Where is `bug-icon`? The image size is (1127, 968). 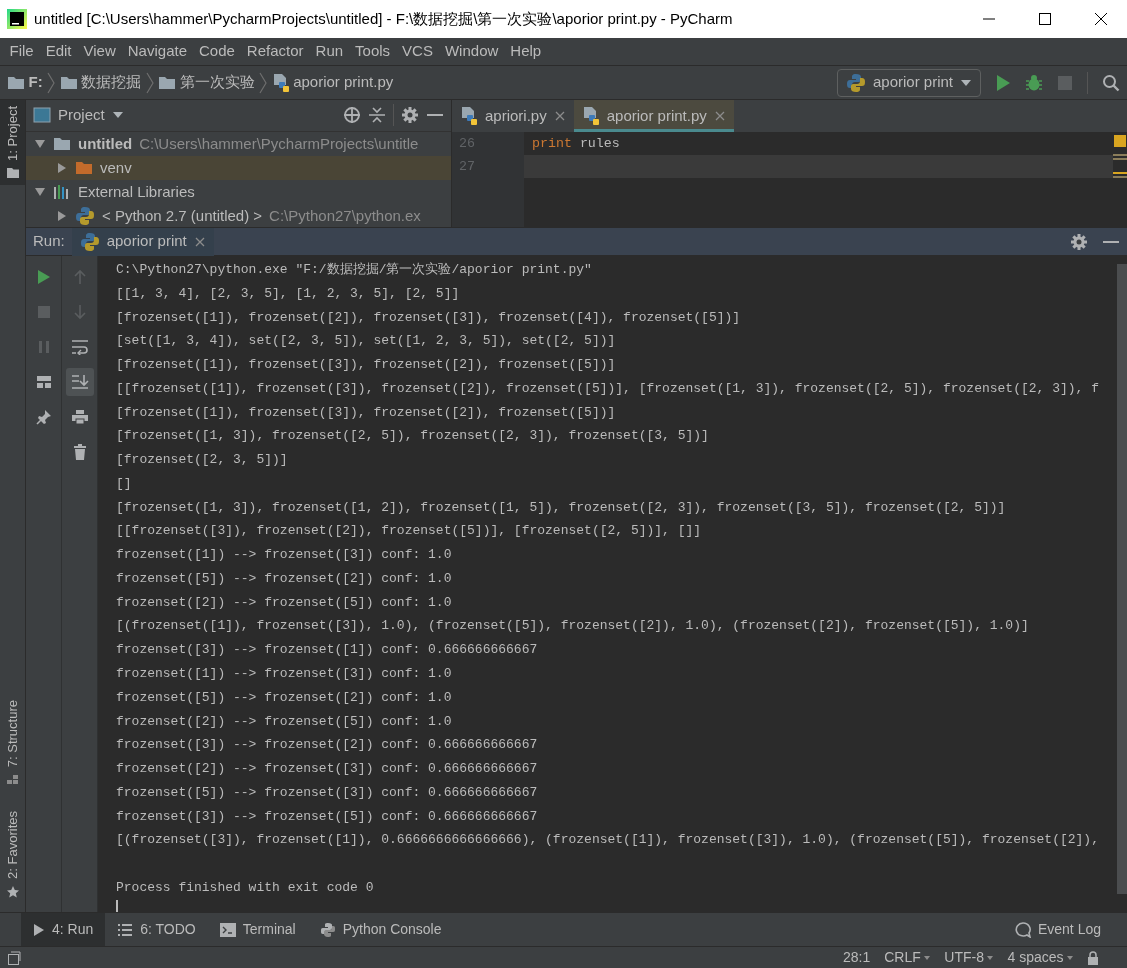 bug-icon is located at coordinates (1034, 82).